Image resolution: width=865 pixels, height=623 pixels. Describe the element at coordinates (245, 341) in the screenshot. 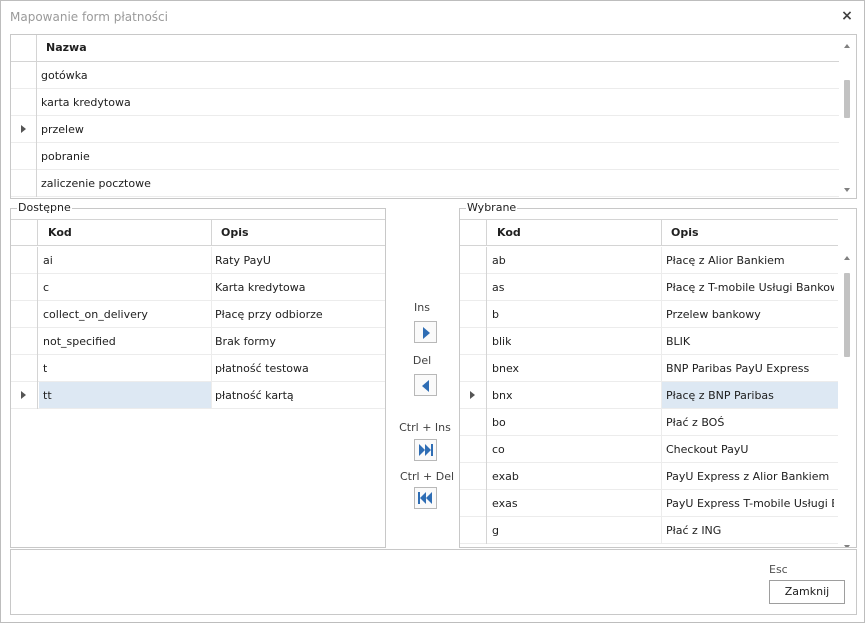

I see `cell-opis: Brak formy` at that location.